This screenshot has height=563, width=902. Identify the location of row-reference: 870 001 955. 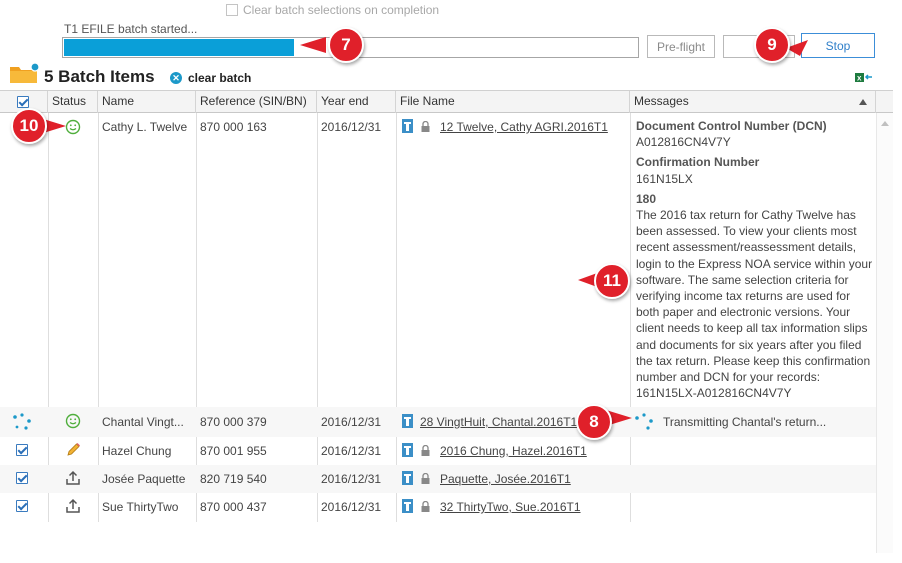
(233, 451).